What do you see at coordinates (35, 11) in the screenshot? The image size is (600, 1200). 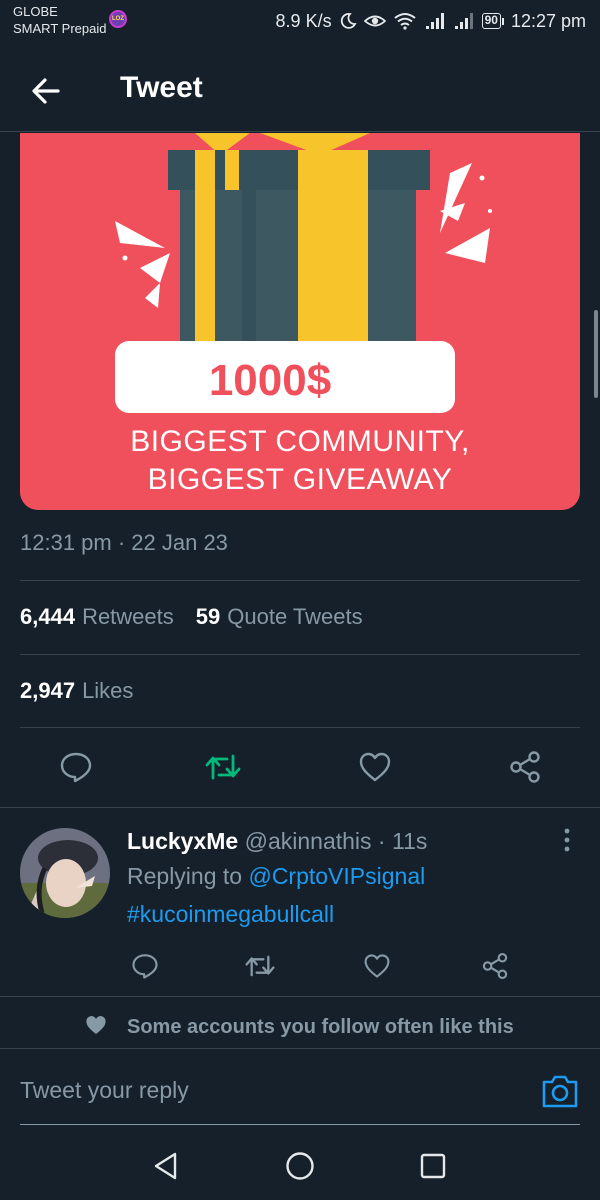 I see `carrier-line1: GLOBE` at bounding box center [35, 11].